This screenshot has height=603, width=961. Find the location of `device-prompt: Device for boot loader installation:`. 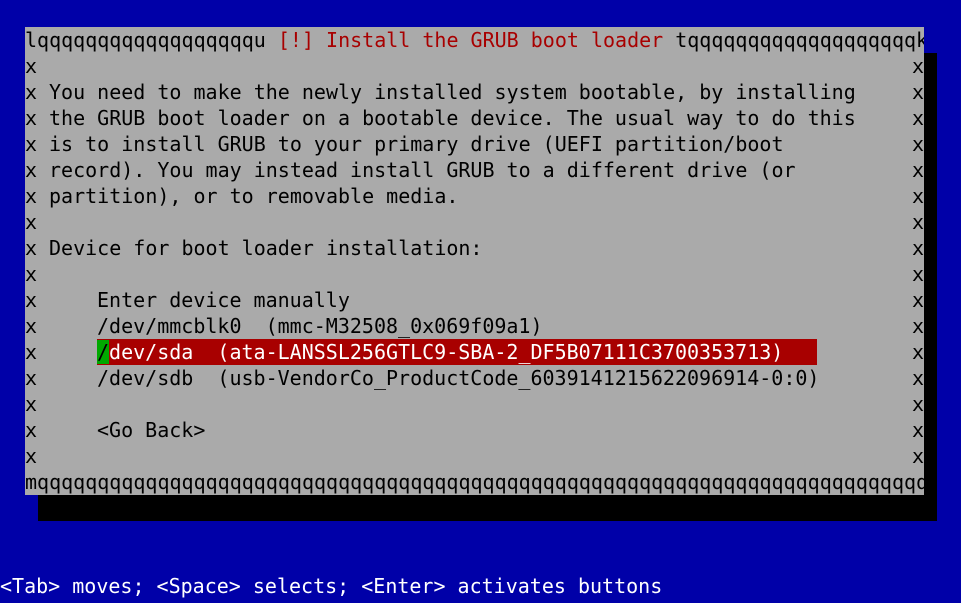

device-prompt: Device for boot loader installation: is located at coordinates (266, 248).